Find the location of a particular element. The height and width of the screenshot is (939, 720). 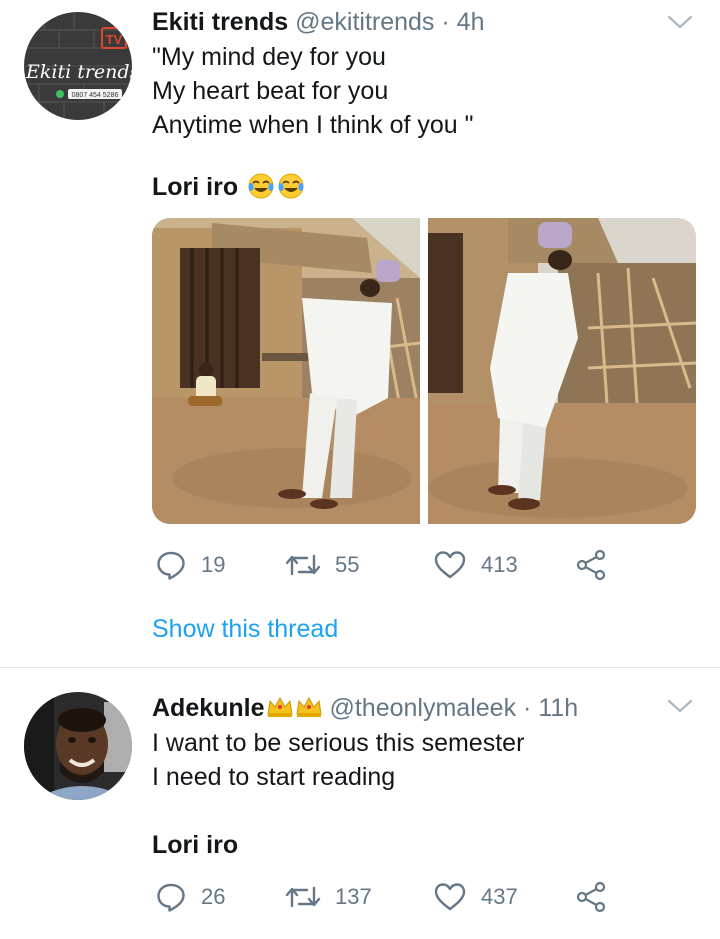

like-button: 413 is located at coordinates (504, 565).